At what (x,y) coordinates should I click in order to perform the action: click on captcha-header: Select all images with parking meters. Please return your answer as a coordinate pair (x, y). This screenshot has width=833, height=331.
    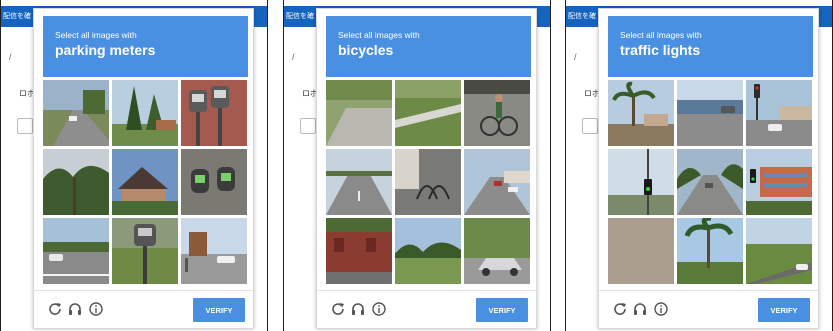
    Looking at the image, I should click on (145, 46).